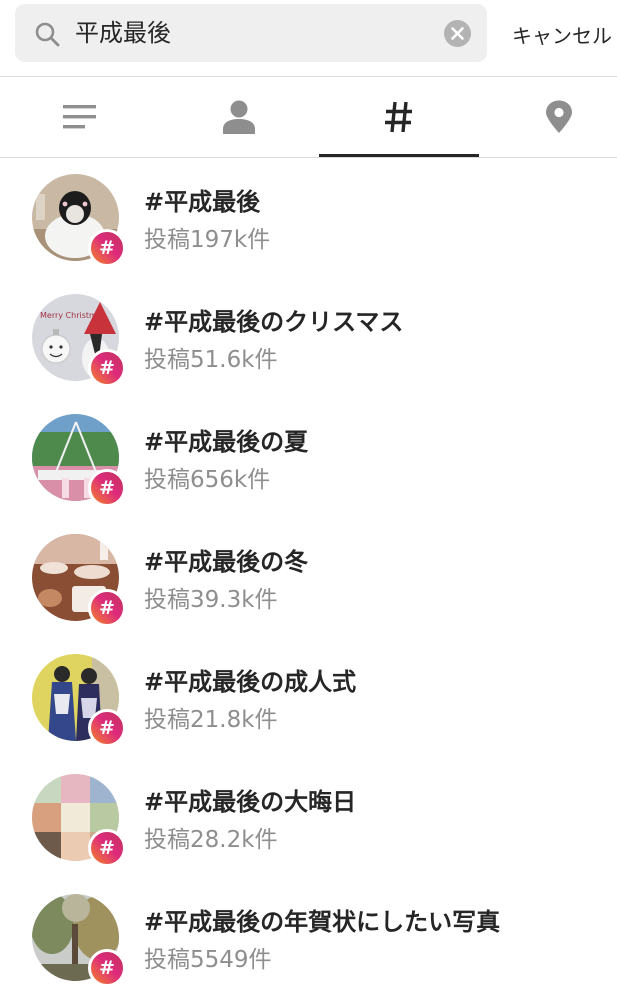  What do you see at coordinates (250, 682) in the screenshot?
I see `hashtag-name: #平成最後の成人式` at bounding box center [250, 682].